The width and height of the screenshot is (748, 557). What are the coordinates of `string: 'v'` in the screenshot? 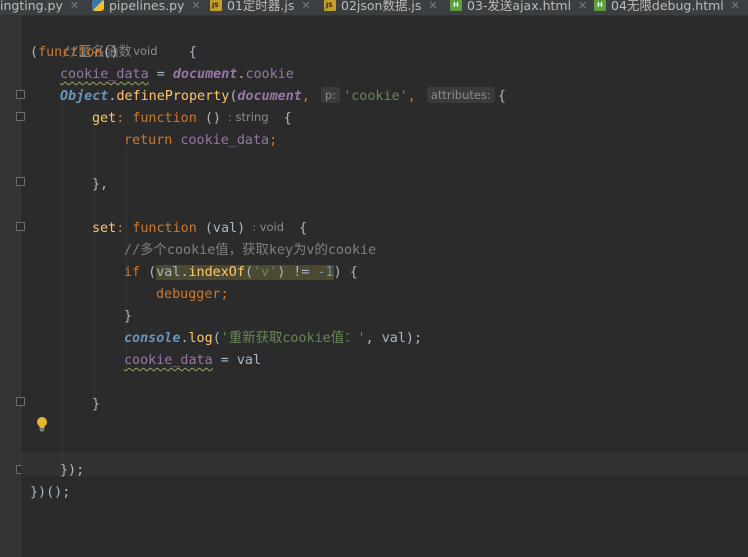 It's located at (265, 272).